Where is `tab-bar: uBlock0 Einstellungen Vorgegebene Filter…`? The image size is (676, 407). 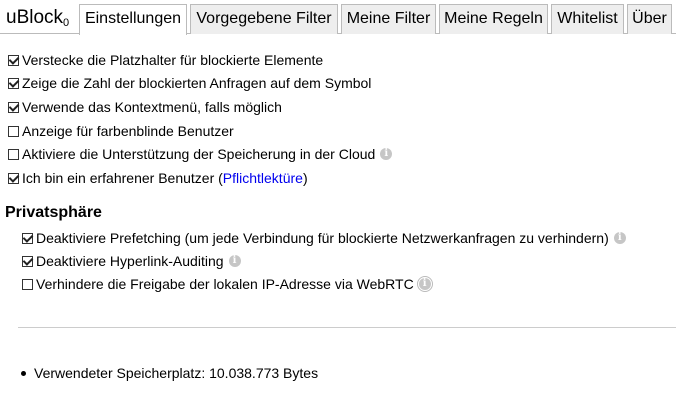
tab-bar: uBlock0 Einstellungen Vorgegebene Filter… is located at coordinates (338, 17).